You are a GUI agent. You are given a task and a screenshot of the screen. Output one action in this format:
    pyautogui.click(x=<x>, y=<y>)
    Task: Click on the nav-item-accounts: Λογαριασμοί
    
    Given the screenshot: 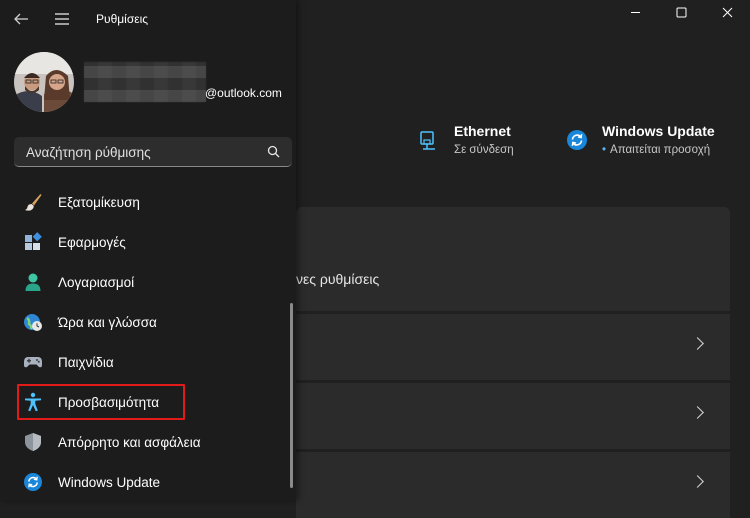 What is the action you would take?
    pyautogui.click(x=154, y=282)
    